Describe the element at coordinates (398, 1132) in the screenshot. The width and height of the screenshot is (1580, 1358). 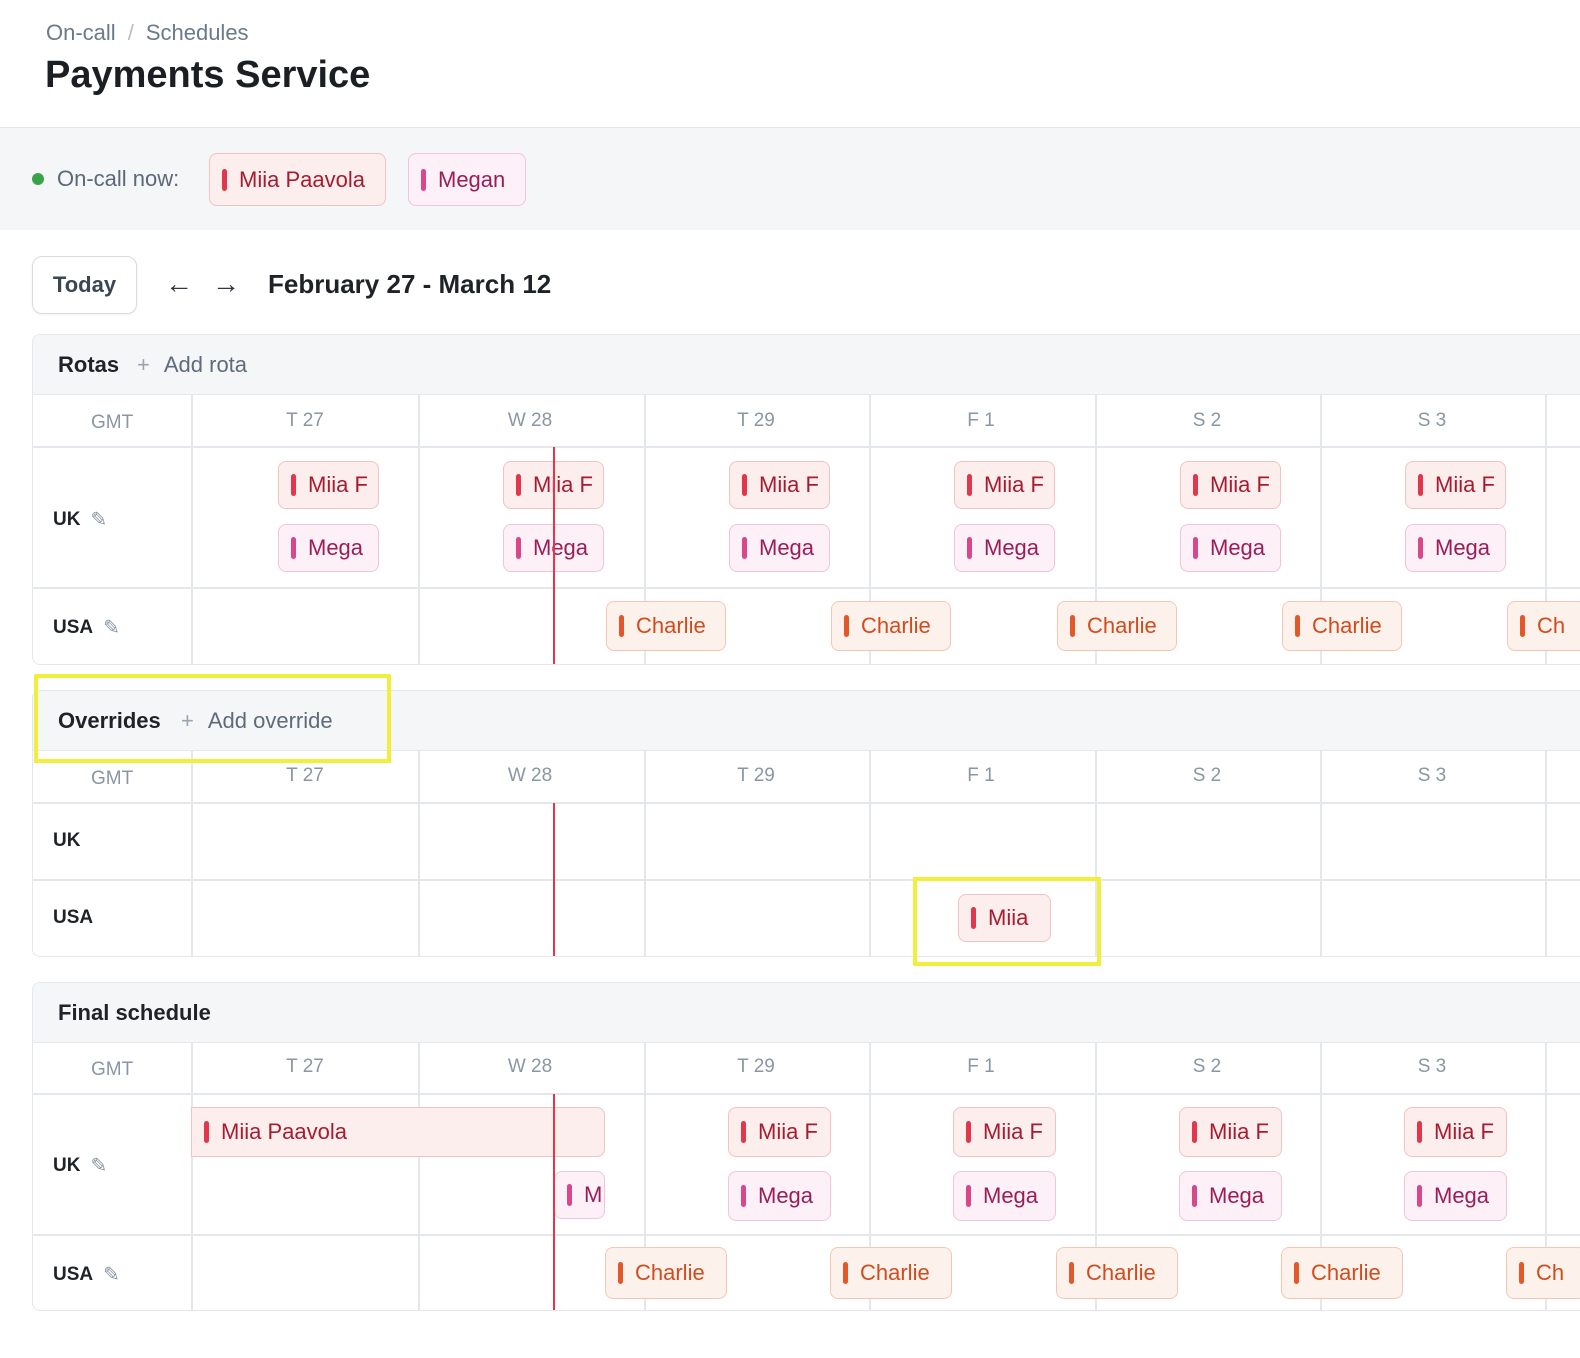
I see `shift-chip: Miia Paavola` at that location.